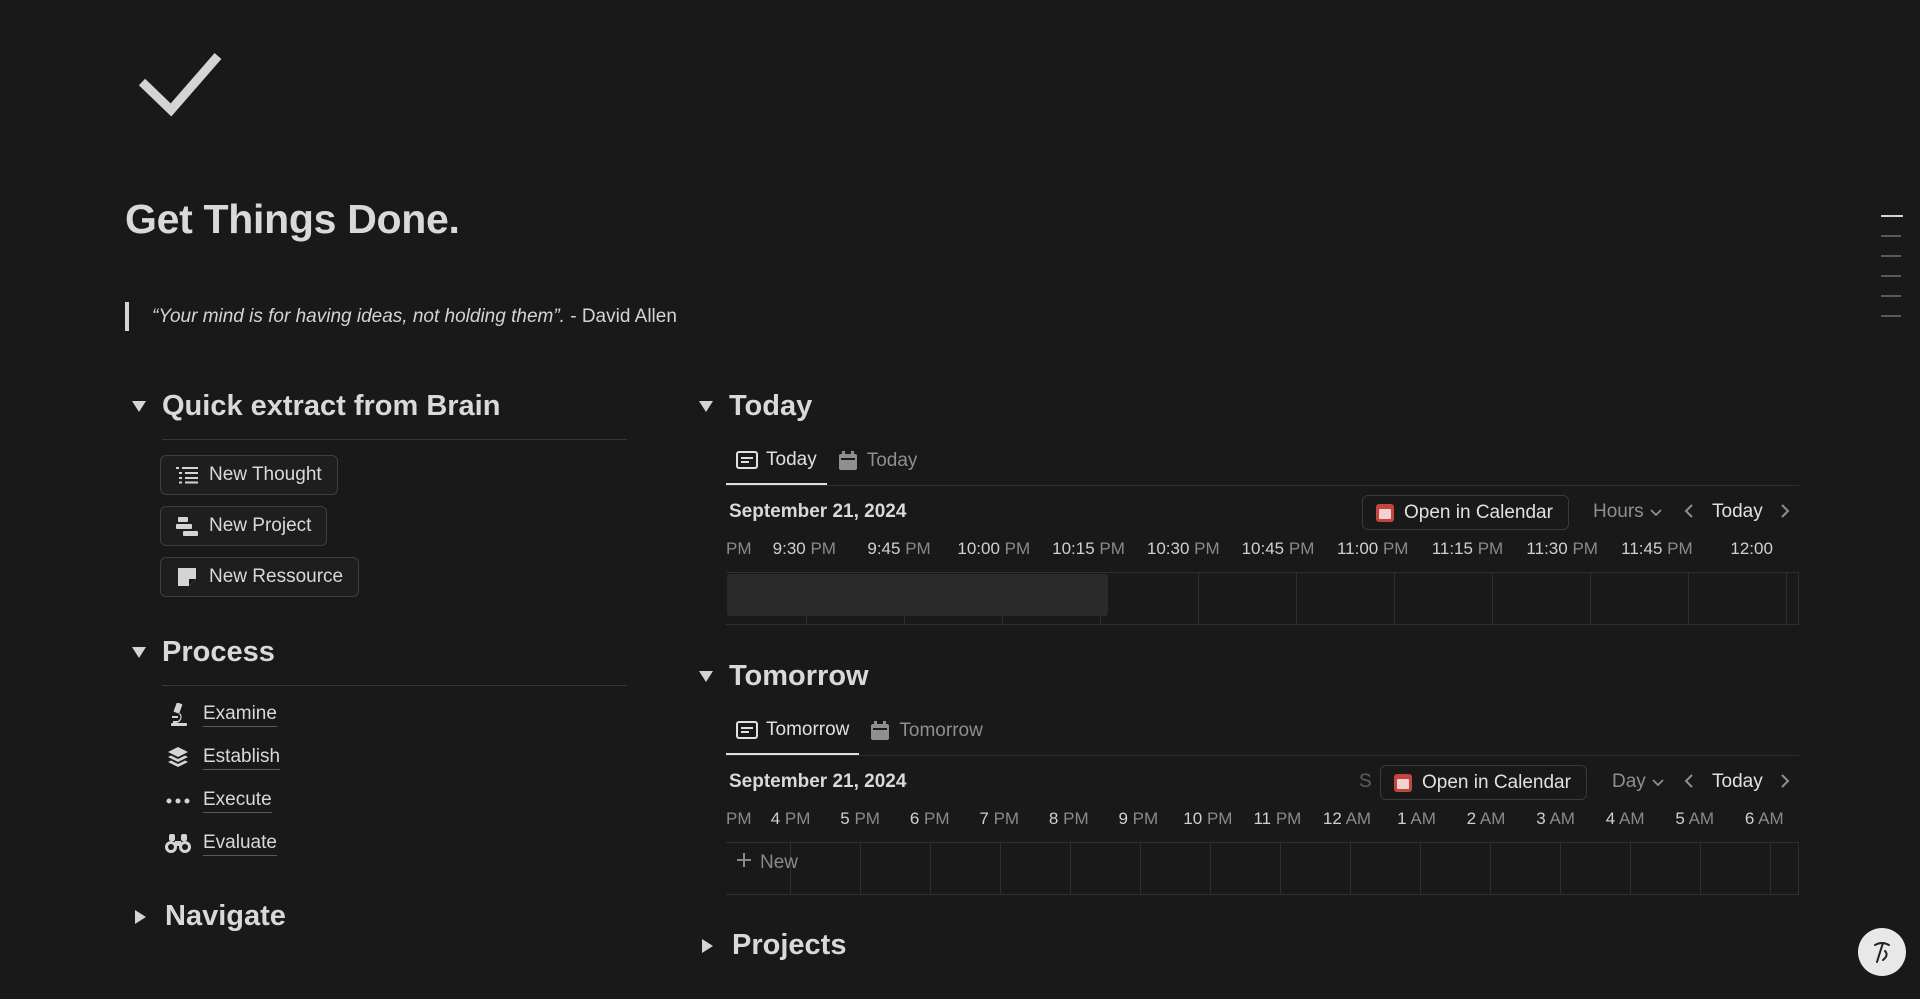  I want to click on checkmark-icon, so click(180, 85).